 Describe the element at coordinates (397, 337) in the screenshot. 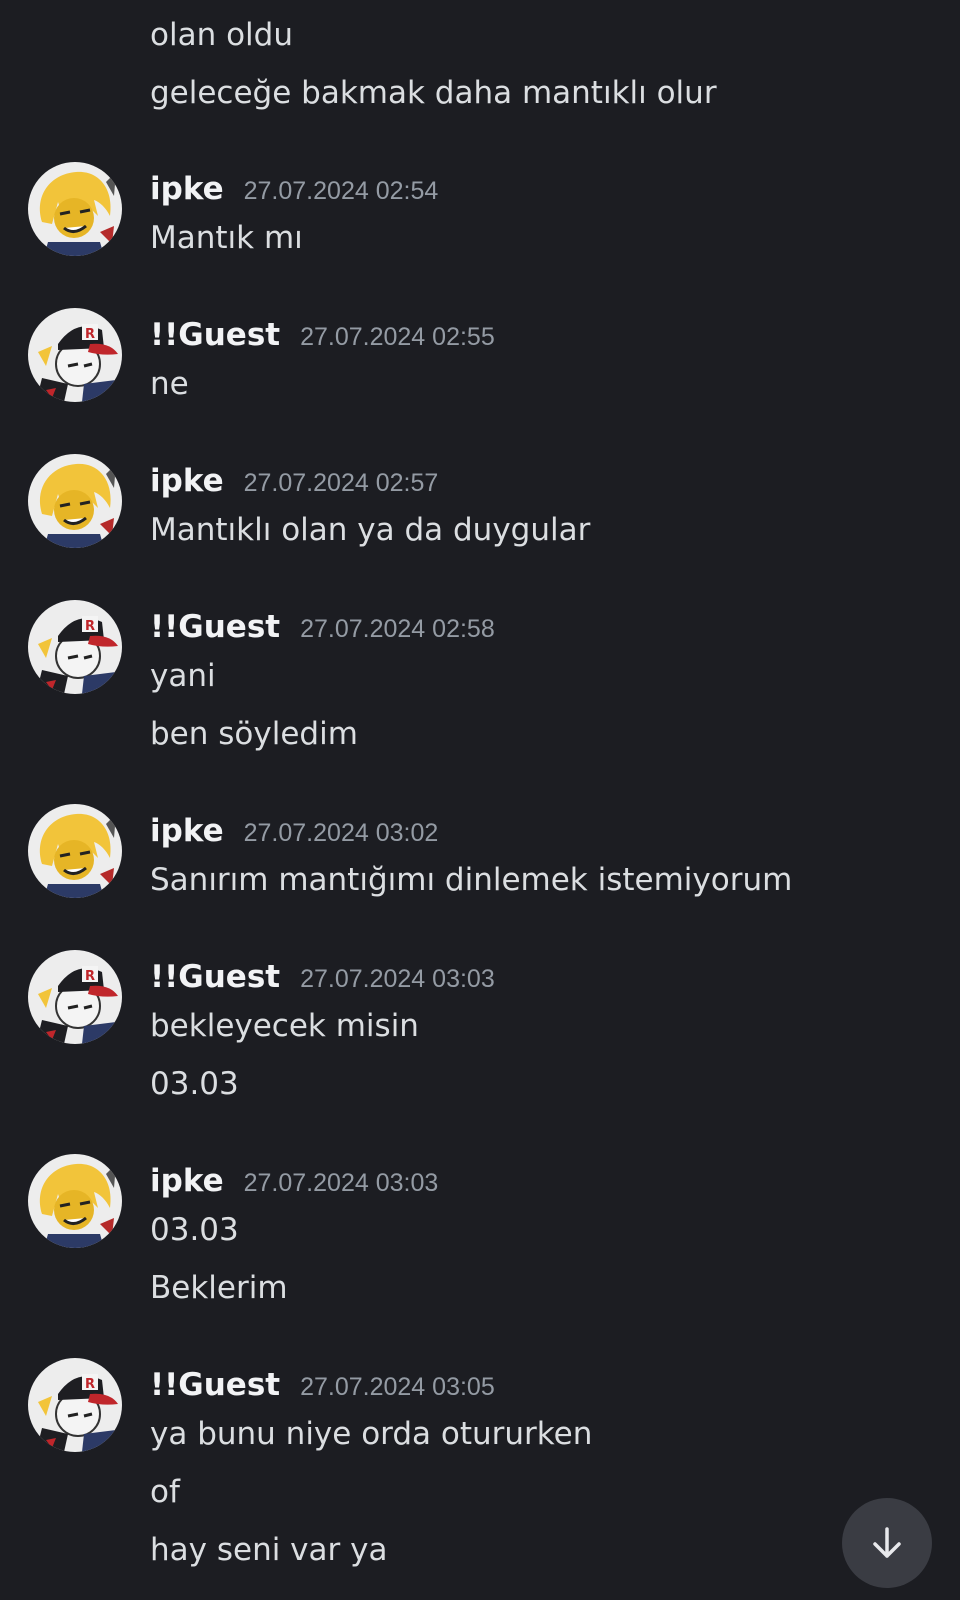

I see `timestamp: 27.07.2024 02:55` at that location.